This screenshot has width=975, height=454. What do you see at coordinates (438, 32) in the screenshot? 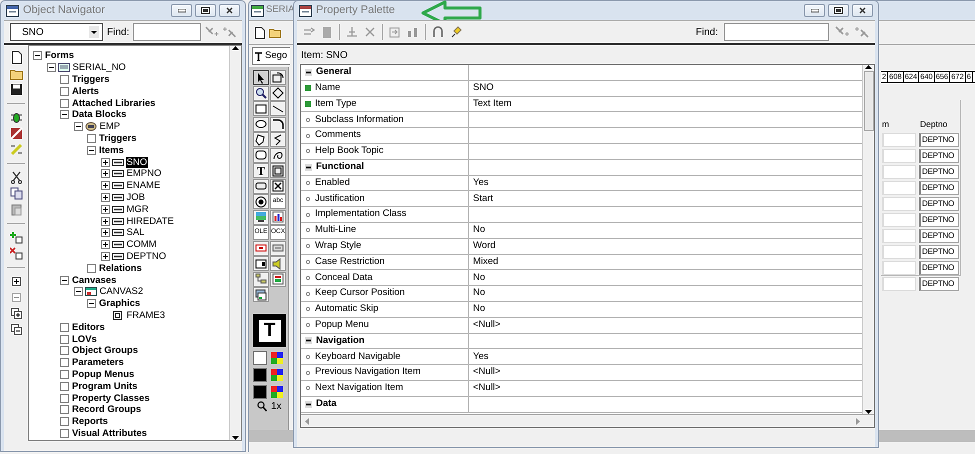
I see `union-icon` at bounding box center [438, 32].